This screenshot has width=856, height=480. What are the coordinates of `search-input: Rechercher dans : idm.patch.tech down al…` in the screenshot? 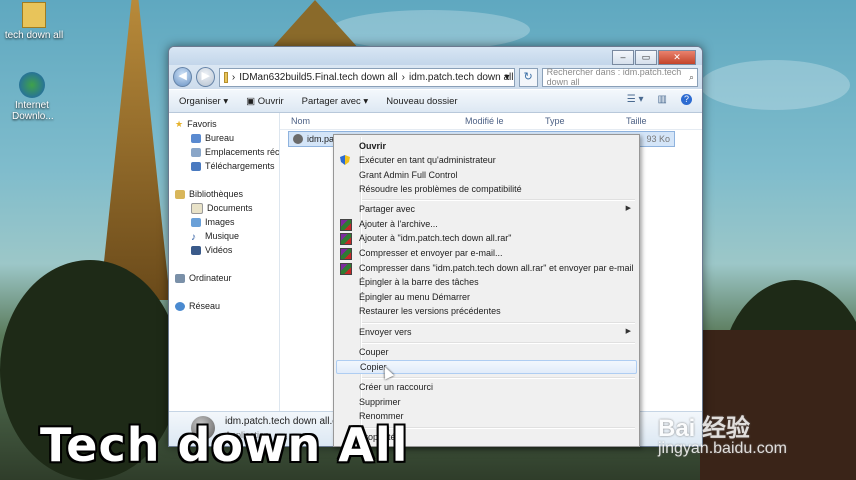 It's located at (619, 77).